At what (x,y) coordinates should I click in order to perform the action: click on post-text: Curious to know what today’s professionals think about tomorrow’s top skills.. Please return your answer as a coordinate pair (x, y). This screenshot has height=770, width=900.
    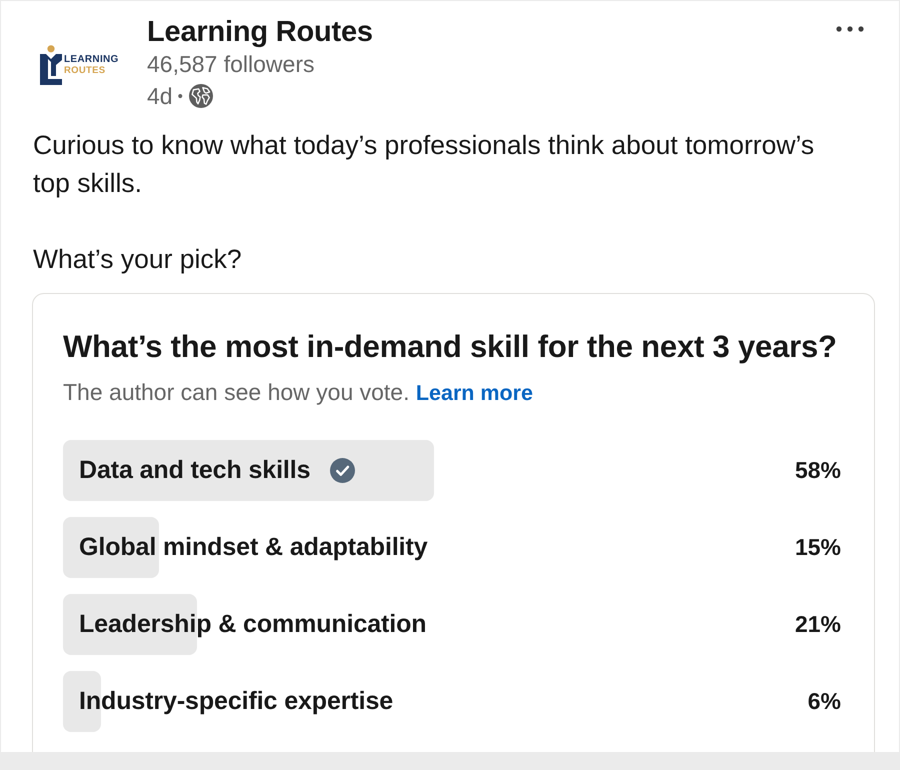
    Looking at the image, I should click on (424, 164).